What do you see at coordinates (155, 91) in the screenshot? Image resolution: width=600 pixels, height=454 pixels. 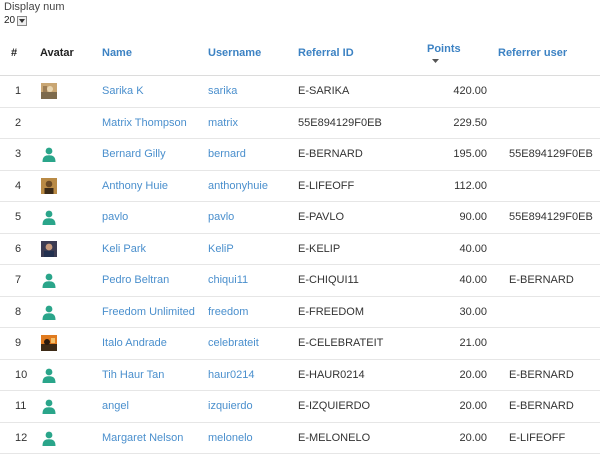 I see `user-name-link: Sarika K` at bounding box center [155, 91].